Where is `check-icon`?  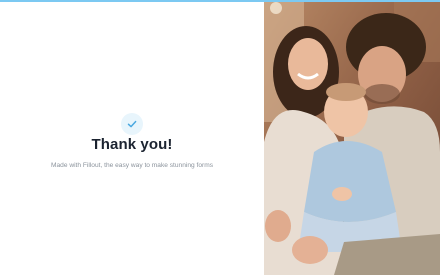
check-icon is located at coordinates (132, 124).